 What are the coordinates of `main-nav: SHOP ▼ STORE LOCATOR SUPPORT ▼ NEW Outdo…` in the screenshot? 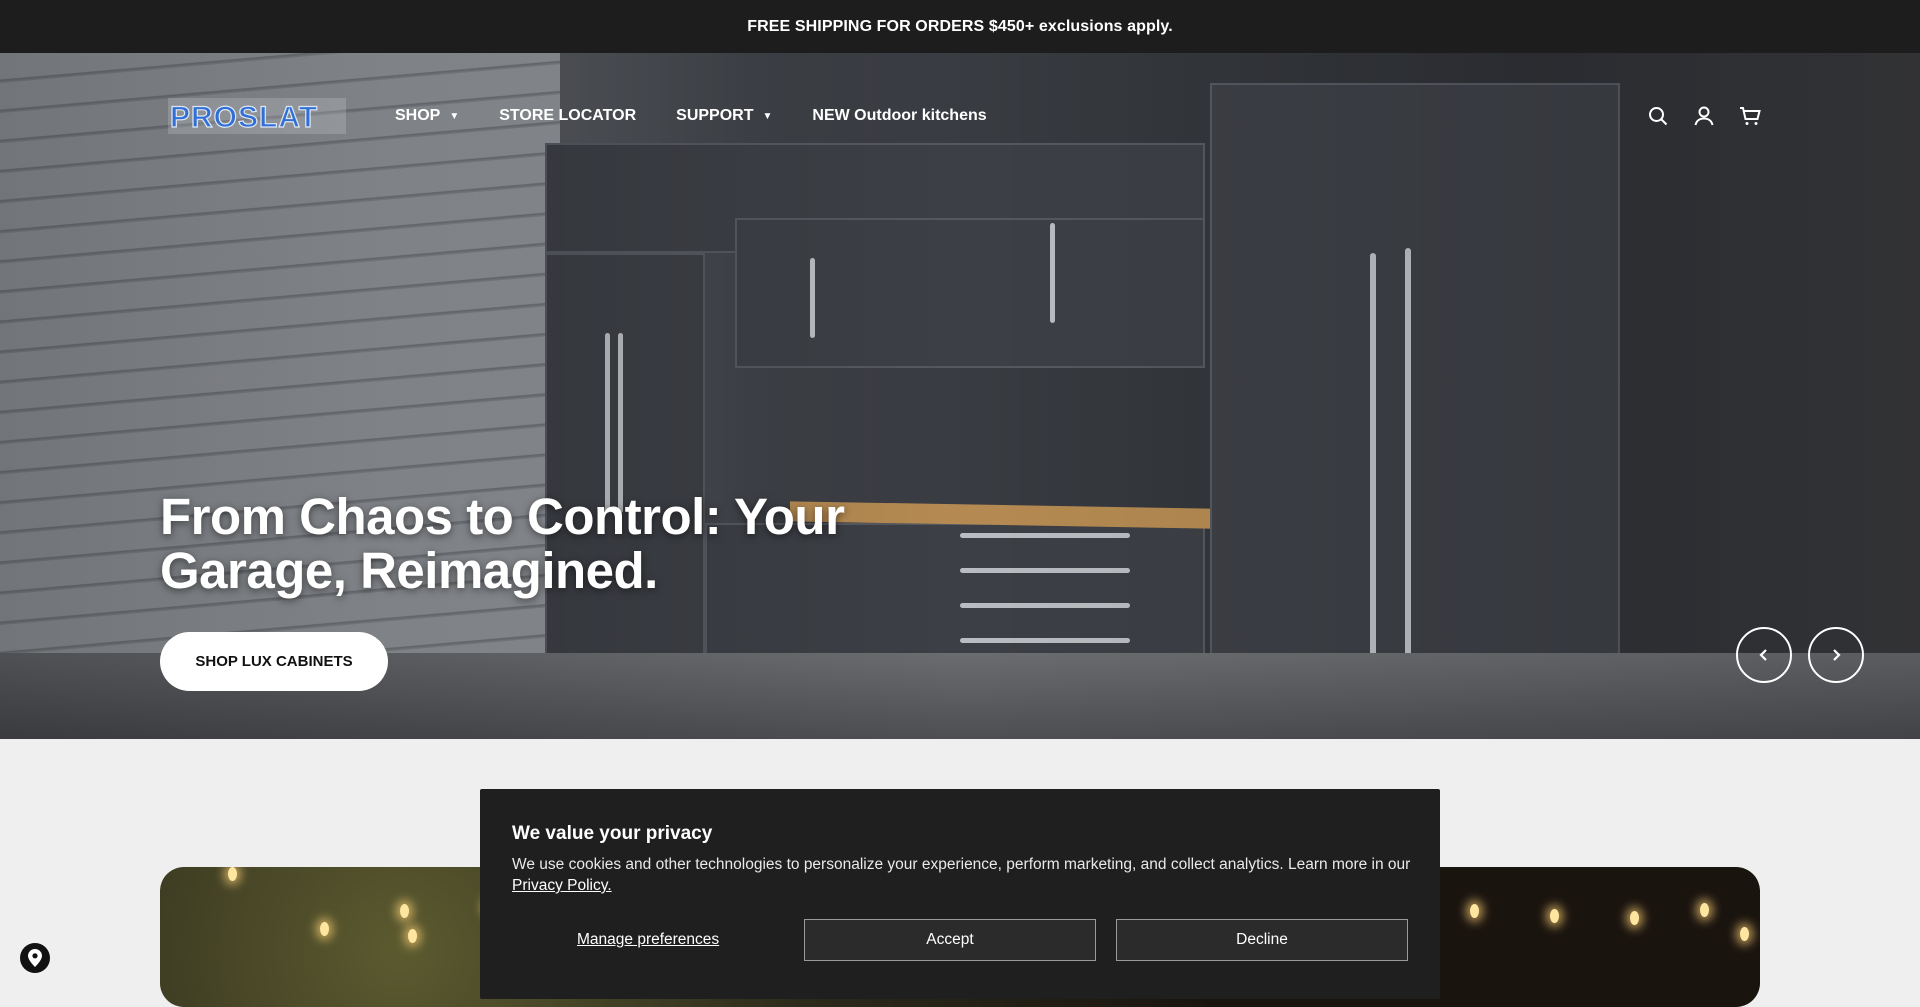 It's located at (711, 116).